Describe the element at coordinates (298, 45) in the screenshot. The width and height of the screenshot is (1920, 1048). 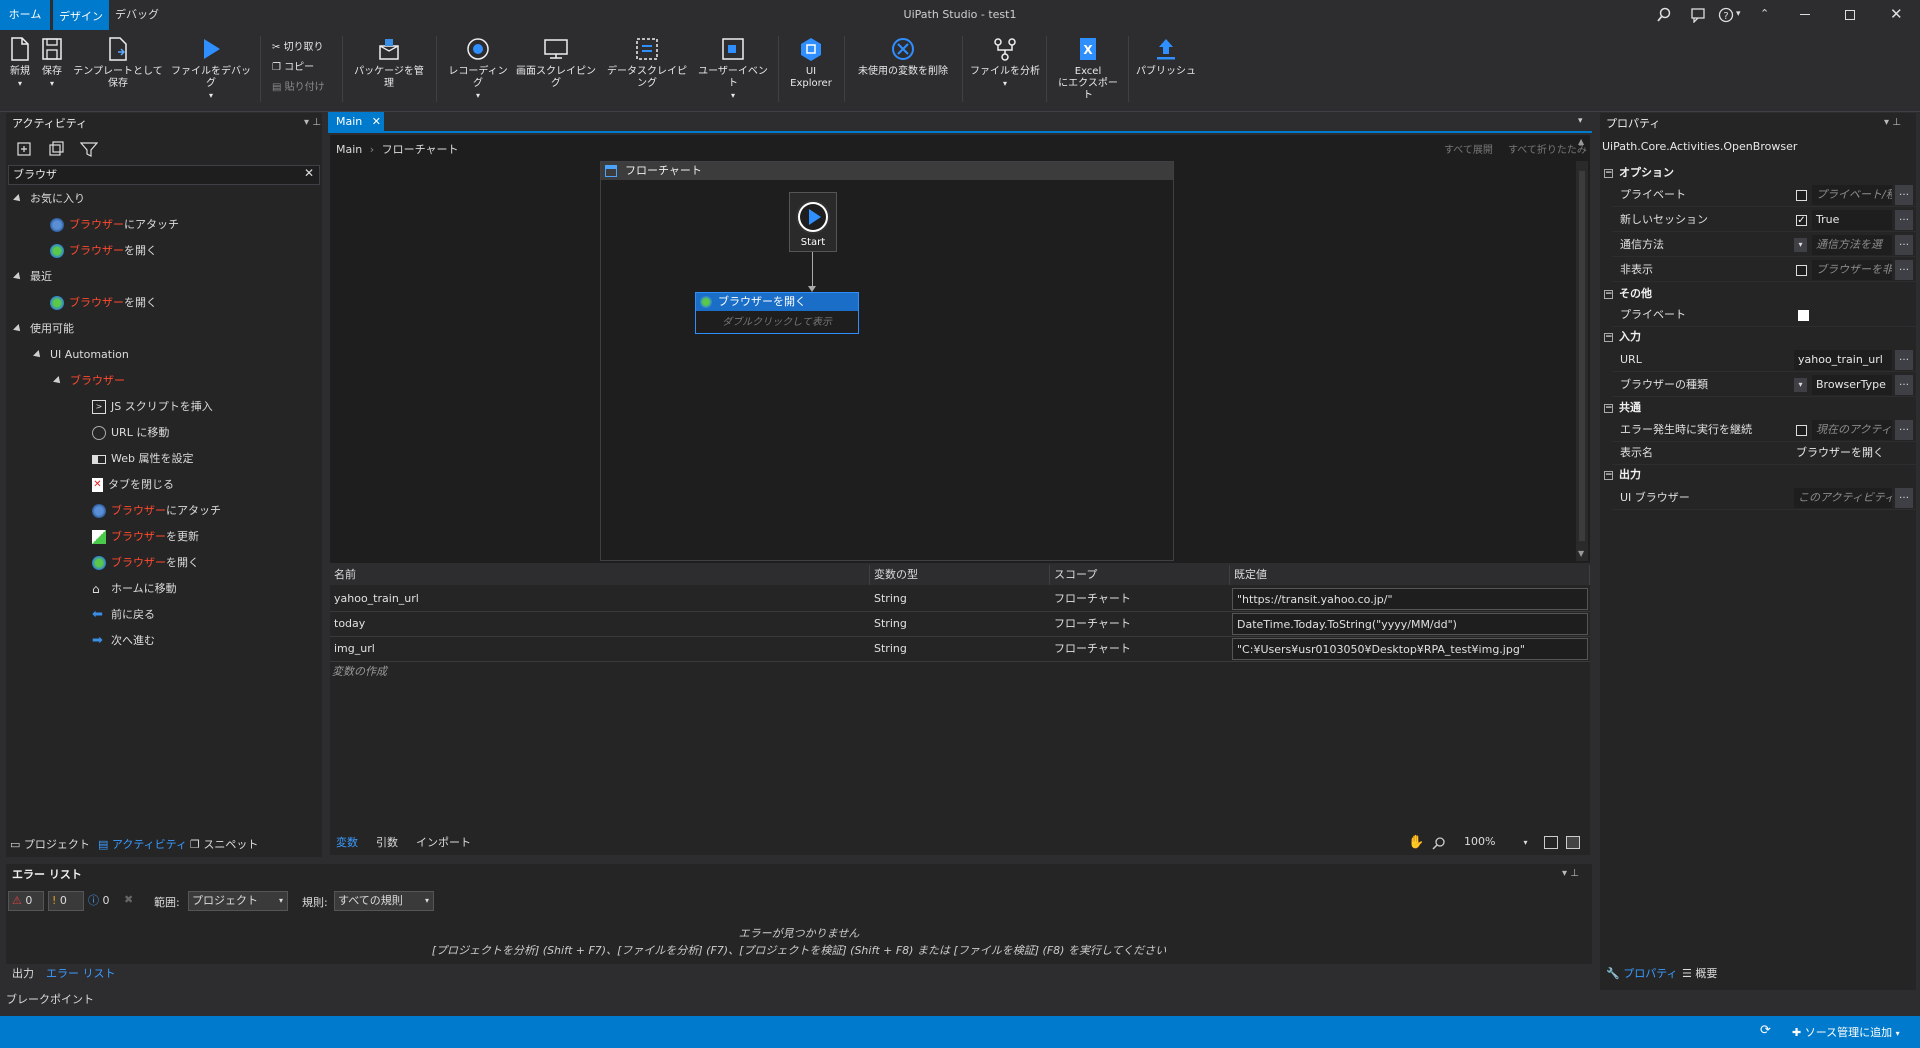
I see `cut-button: ✂ 切り取り` at that location.